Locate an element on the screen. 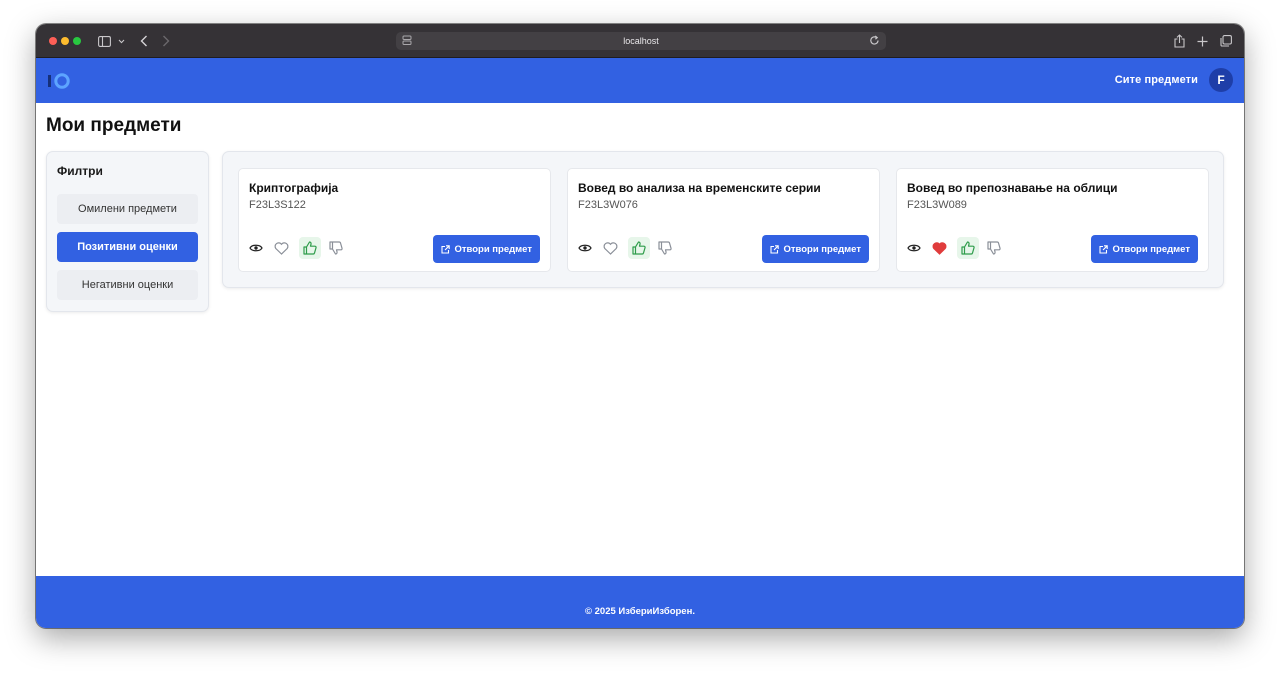 This screenshot has height=675, width=1280. site-settings-icon is located at coordinates (407, 41).